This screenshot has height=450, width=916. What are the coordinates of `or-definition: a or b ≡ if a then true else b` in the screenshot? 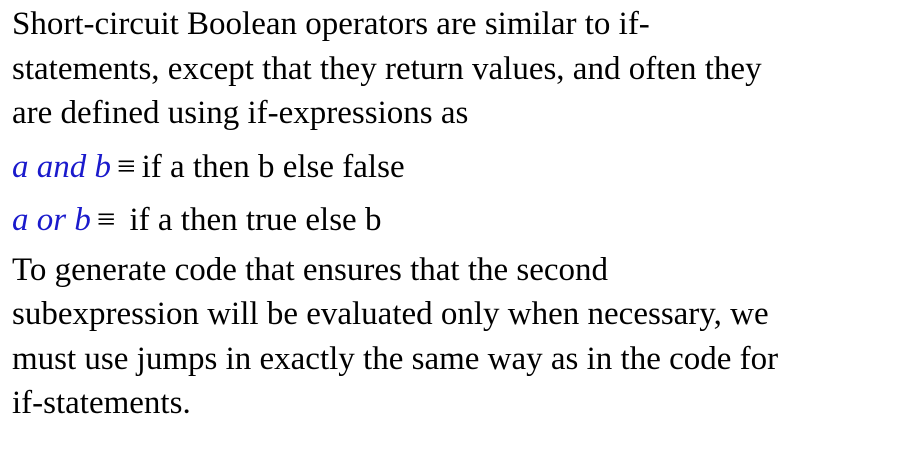 It's located at (459, 220).